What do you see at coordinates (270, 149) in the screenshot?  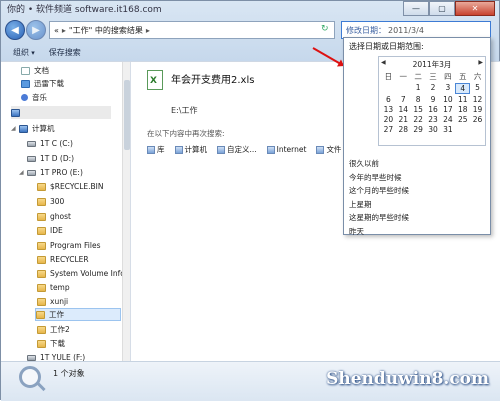 I see `globe-icon` at bounding box center [270, 149].